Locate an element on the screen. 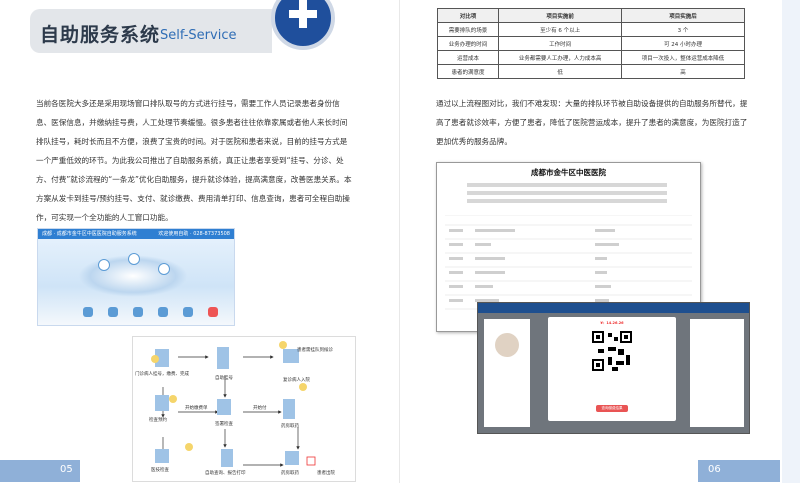 This screenshot has height=483, width=800. table-cell: 患者的满意度 is located at coordinates (468, 71).